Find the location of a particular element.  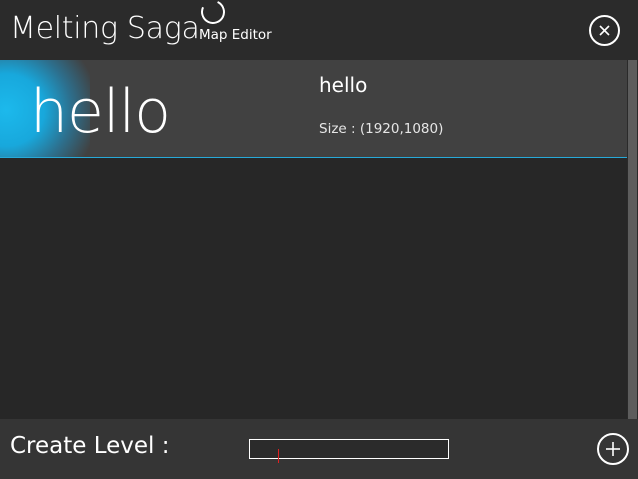

level-thumbnail-text: hello is located at coordinates (100, 112).